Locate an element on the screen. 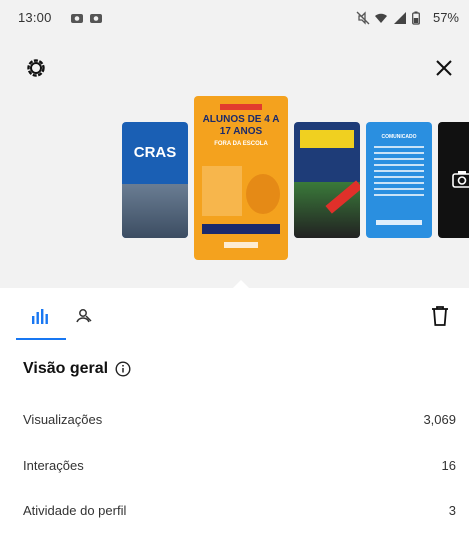 This screenshot has width=469, height=555. thumbnail-tag is located at coordinates (241, 107).